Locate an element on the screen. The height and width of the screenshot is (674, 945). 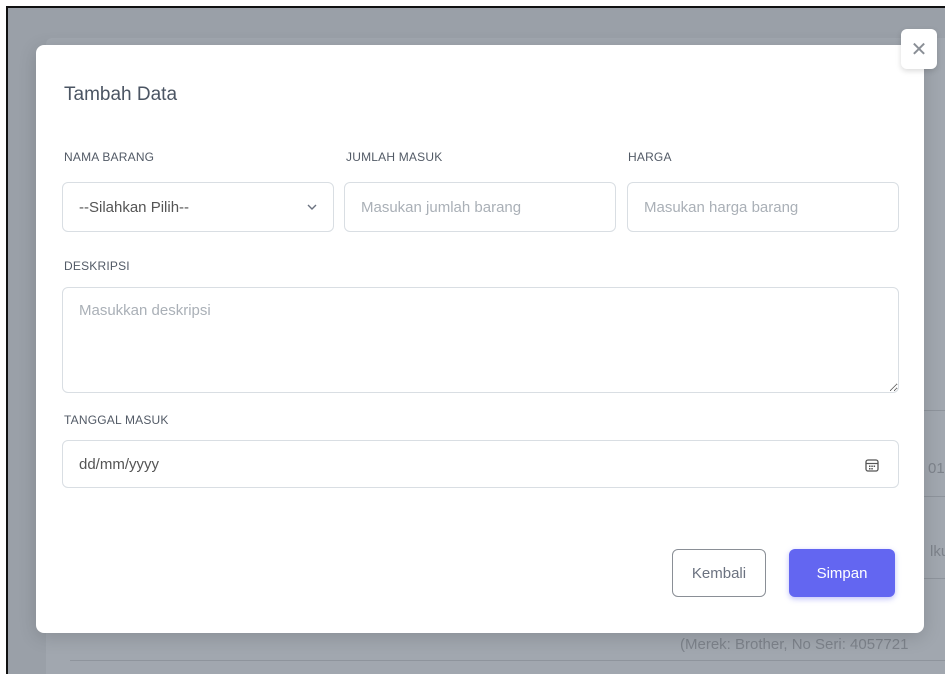
save-button: Simpan is located at coordinates (842, 573).